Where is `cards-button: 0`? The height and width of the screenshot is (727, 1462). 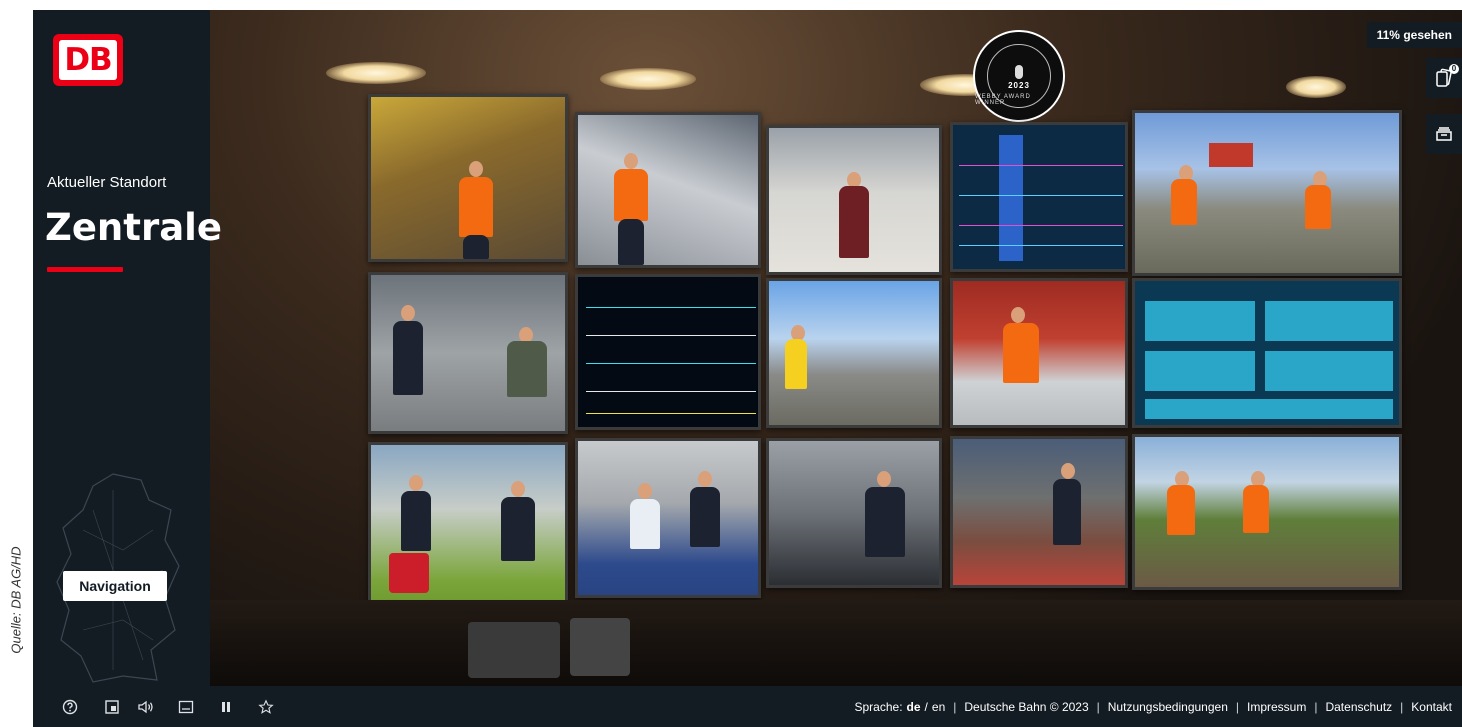
cards-button: 0 is located at coordinates (1444, 78).